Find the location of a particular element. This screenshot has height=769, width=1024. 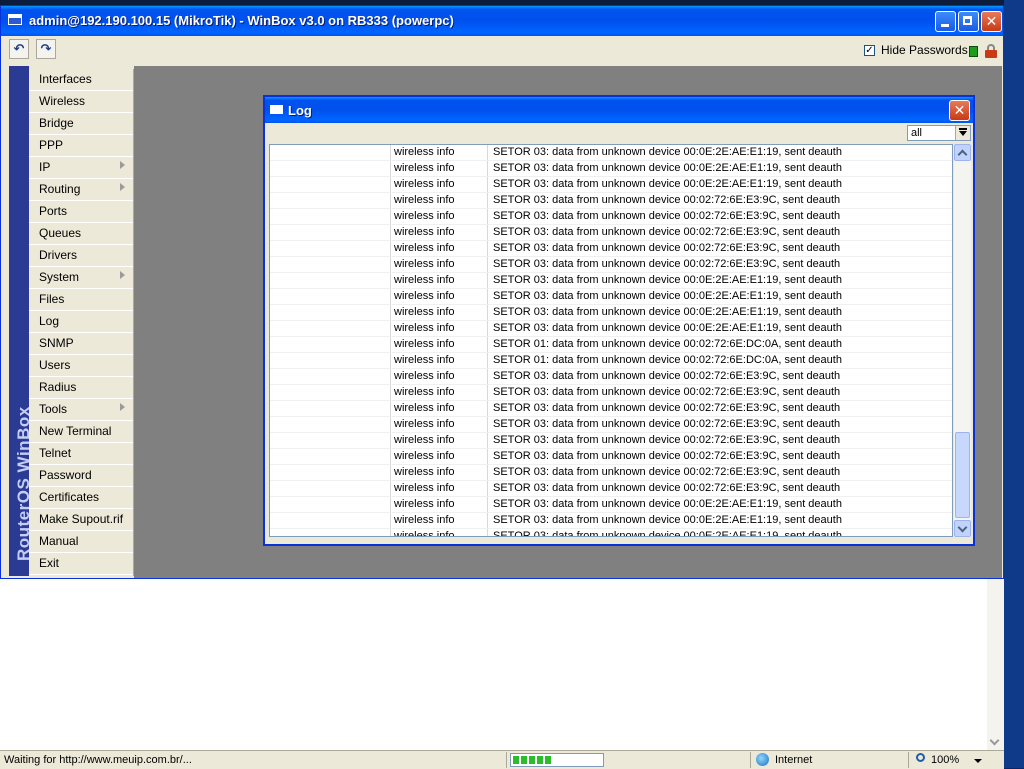

menu-item-radius: Radius is located at coordinates (81, 388).